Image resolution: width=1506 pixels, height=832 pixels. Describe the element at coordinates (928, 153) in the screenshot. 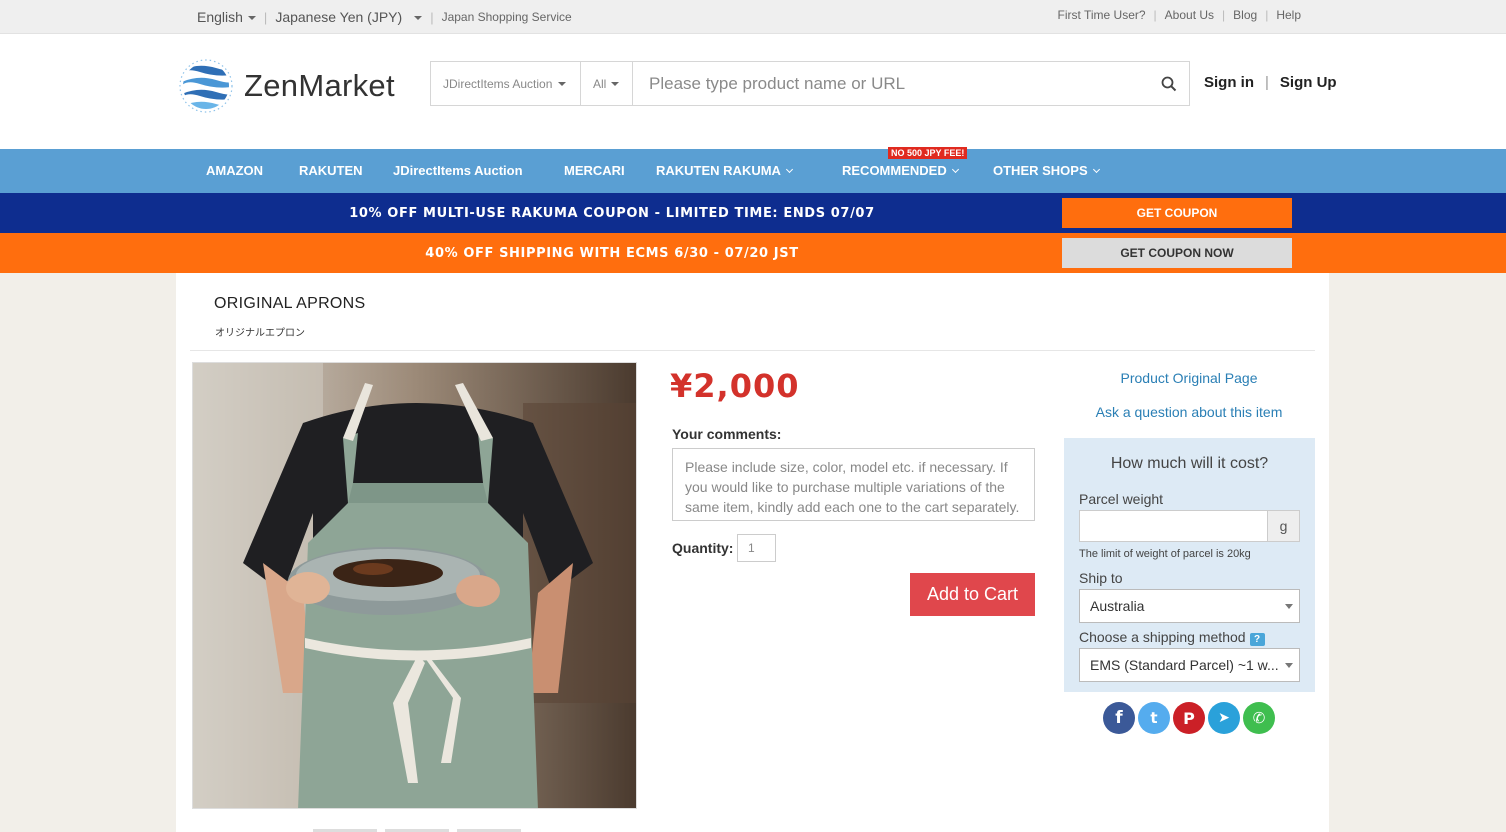

I see `no-fee-badge: NO 500 JPY FEE!` at that location.